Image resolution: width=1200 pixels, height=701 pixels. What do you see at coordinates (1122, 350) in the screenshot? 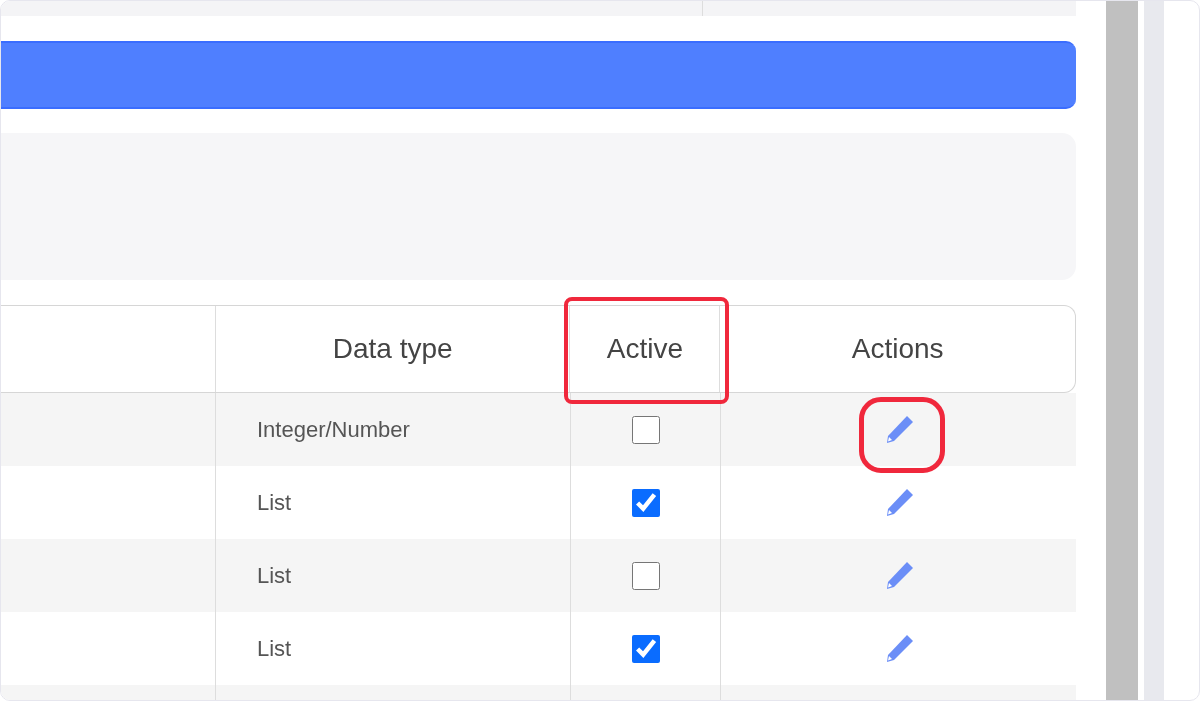
I see `scrollbar-thumb` at bounding box center [1122, 350].